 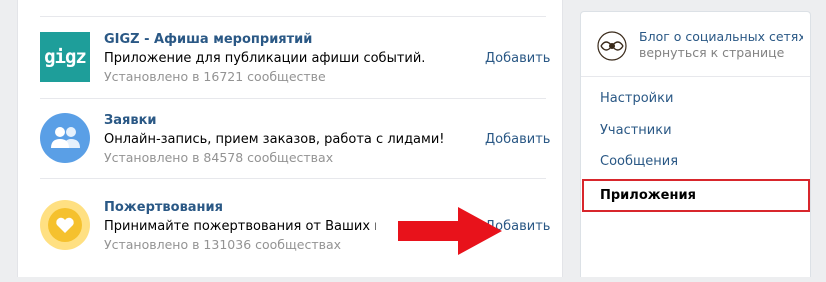 I want to click on app-installs-count: Установлено в 84578 сообществах, so click(x=219, y=157).